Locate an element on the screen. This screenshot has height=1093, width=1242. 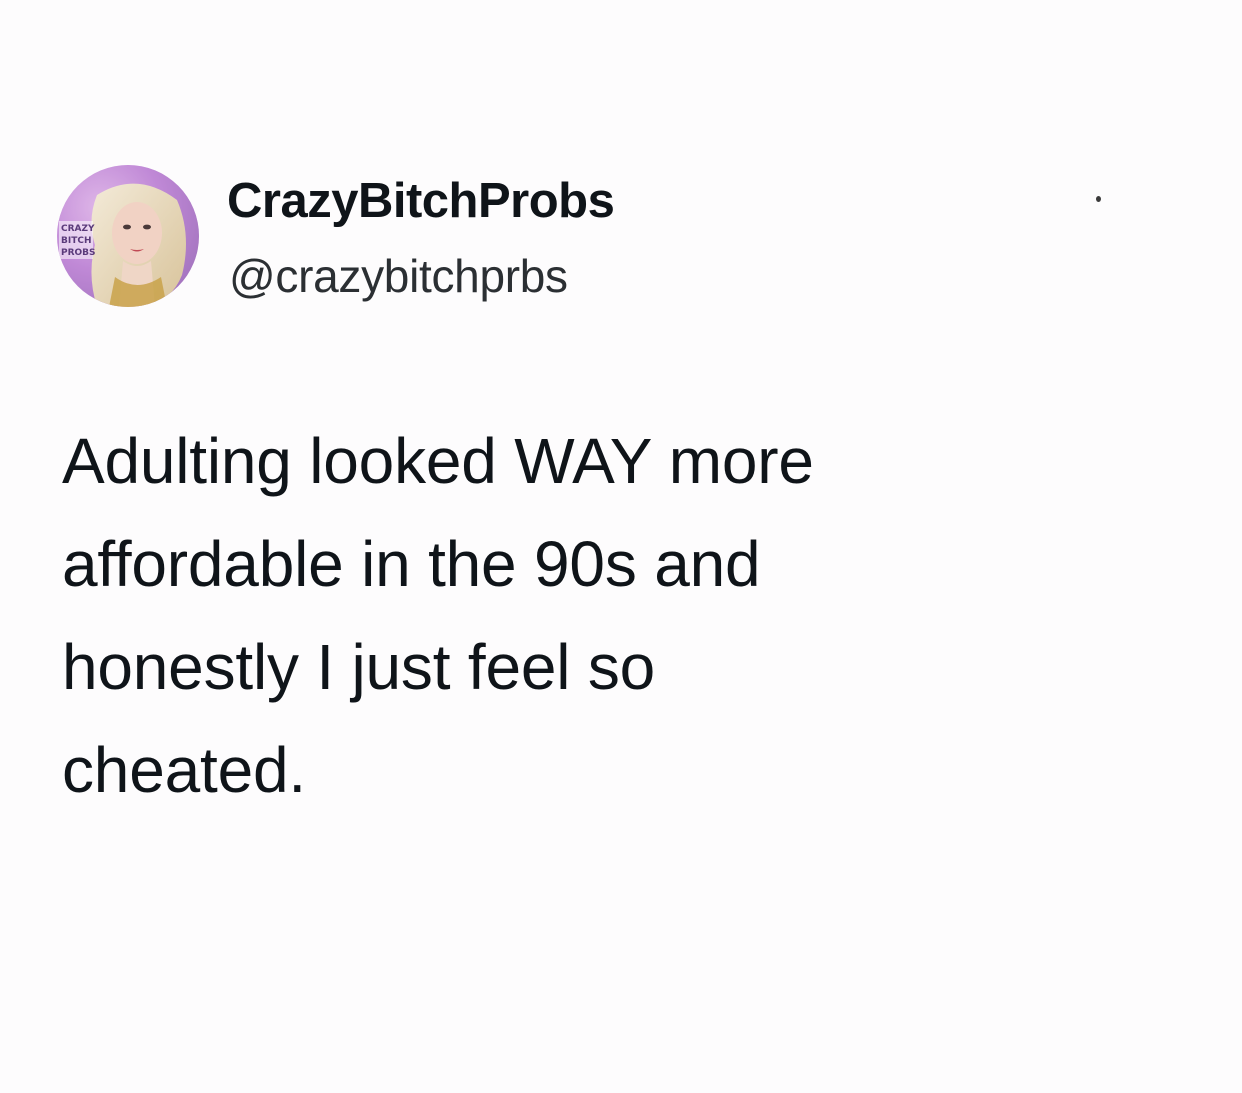
tweet-text-line: affordable in the 90s and is located at coordinates (411, 564).